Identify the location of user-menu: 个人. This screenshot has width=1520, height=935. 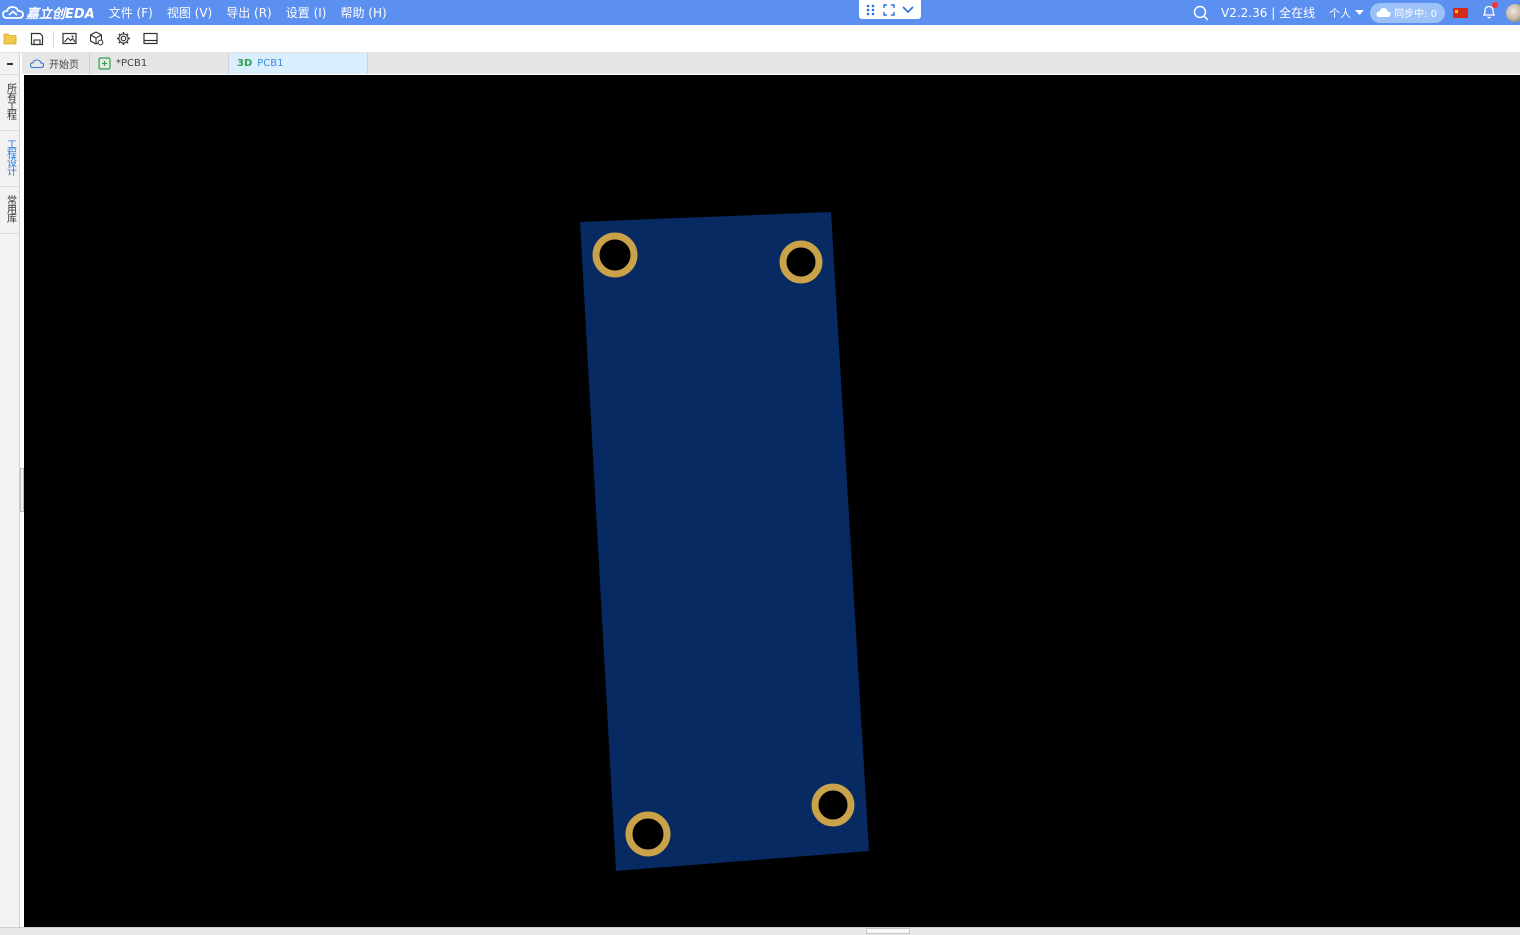
(1340, 13).